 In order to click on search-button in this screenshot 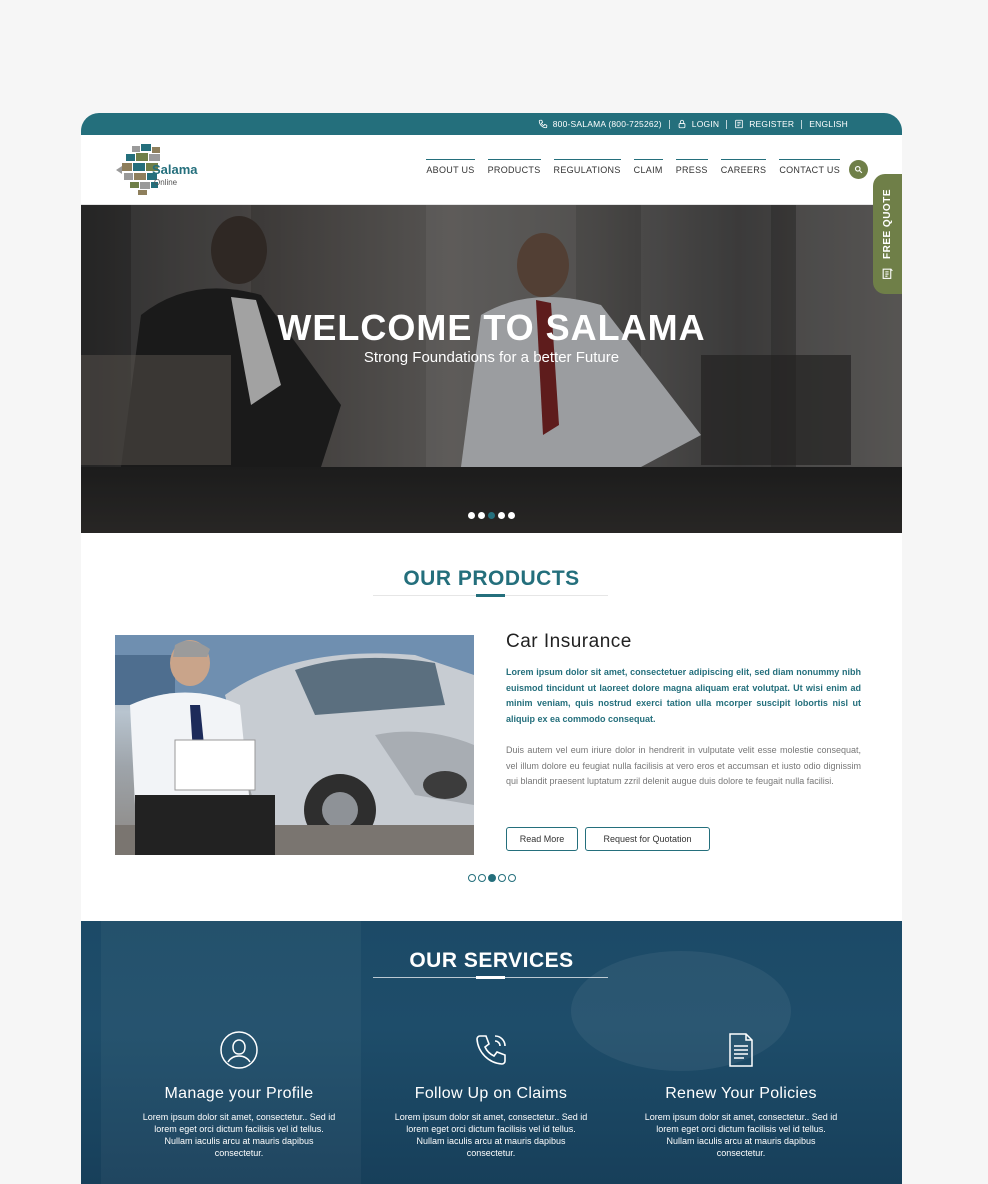, I will do `click(858, 169)`.